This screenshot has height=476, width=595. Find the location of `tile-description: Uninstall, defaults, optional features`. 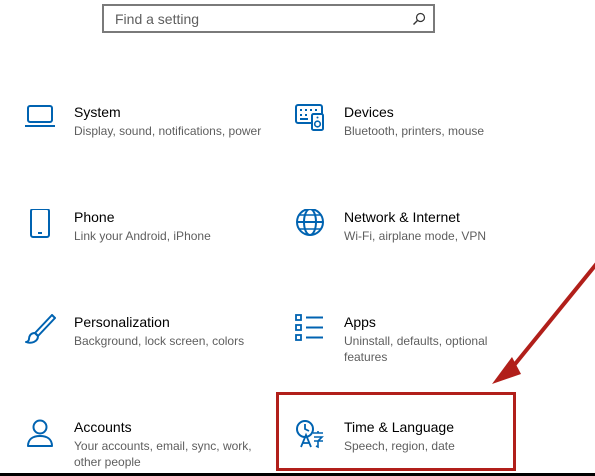

tile-description: Uninstall, defaults, optional features is located at coordinates (416, 349).